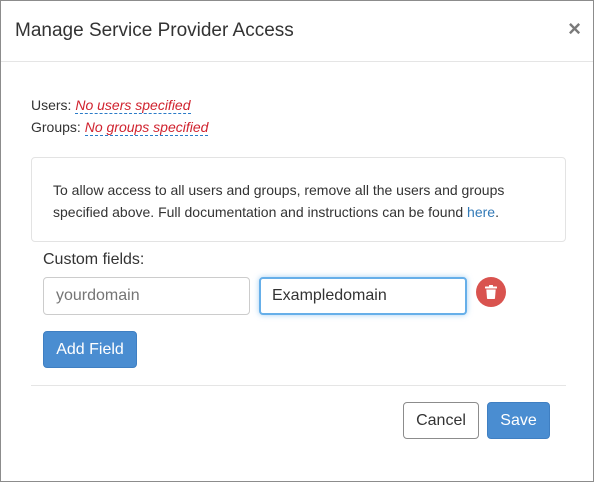 This screenshot has height=482, width=594. Describe the element at coordinates (56, 127) in the screenshot. I see `groups-label: Groups:` at that location.